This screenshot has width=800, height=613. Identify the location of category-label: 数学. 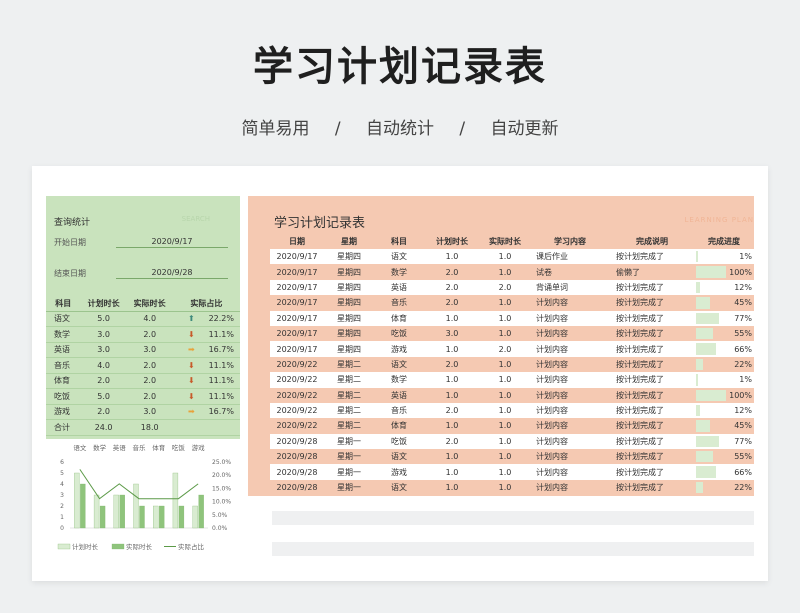
(100, 447).